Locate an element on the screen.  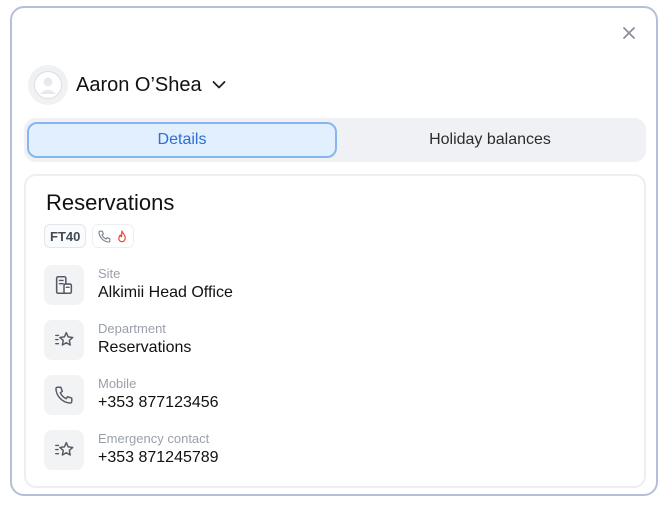
badge-row: FT40 is located at coordinates (89, 236).